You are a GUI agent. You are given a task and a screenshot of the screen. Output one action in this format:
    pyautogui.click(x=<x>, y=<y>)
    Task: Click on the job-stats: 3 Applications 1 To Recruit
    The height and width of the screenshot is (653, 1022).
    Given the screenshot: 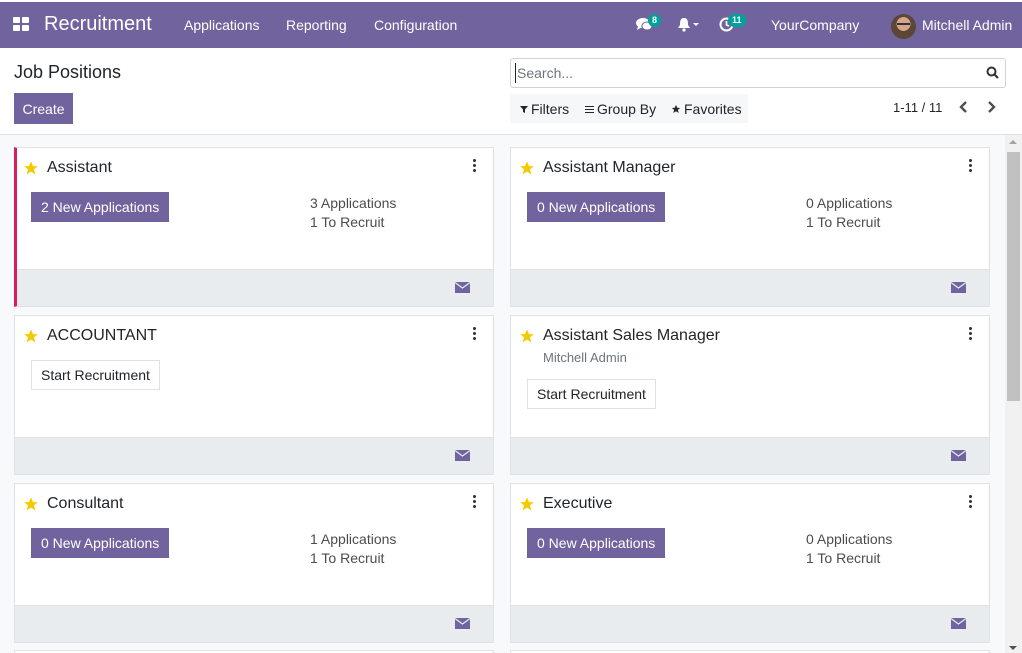 What is the action you would take?
    pyautogui.click(x=353, y=213)
    